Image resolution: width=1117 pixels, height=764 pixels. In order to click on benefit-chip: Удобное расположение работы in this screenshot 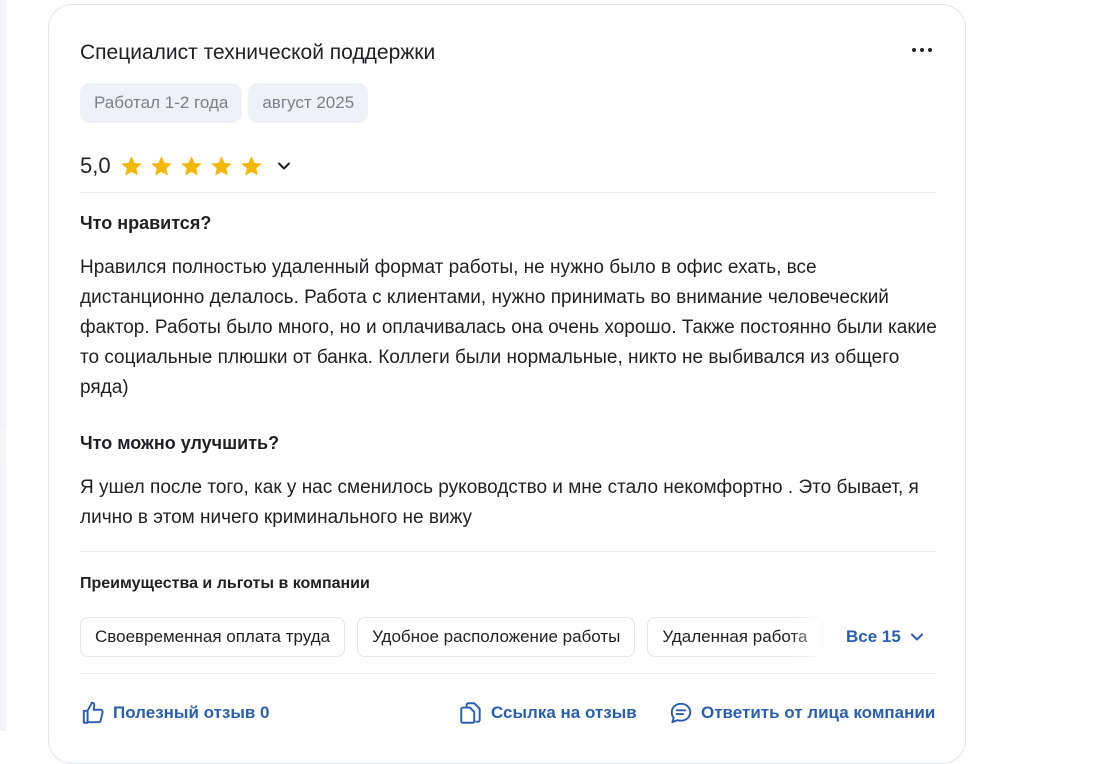, I will do `click(496, 637)`.